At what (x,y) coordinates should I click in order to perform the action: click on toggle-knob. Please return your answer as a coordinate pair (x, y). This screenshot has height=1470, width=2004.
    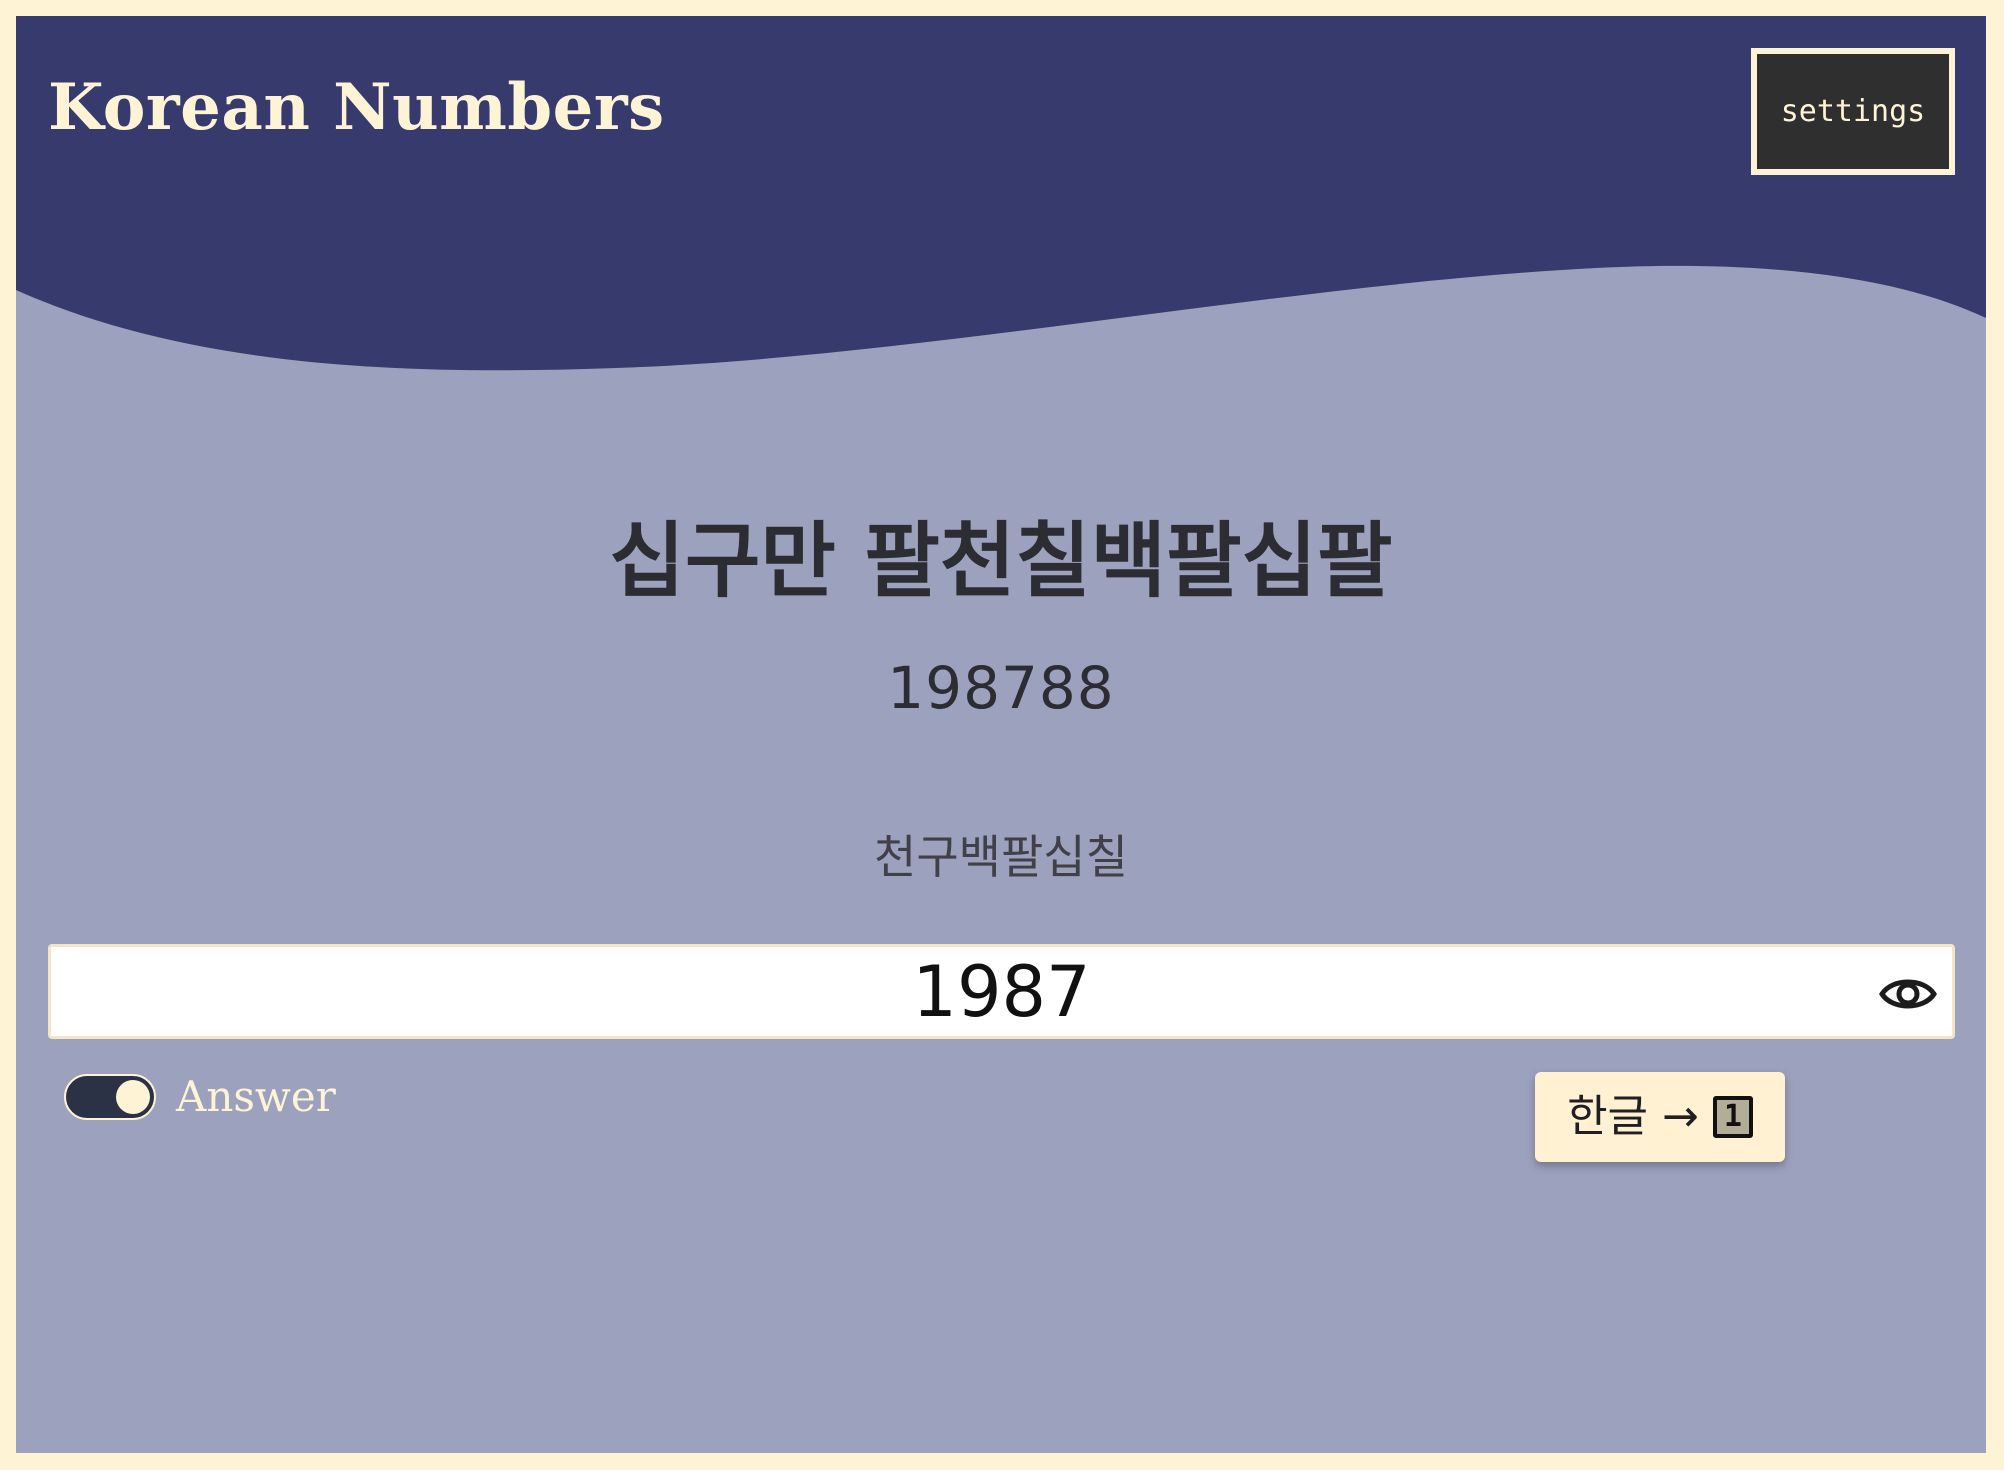
    Looking at the image, I should click on (133, 1097).